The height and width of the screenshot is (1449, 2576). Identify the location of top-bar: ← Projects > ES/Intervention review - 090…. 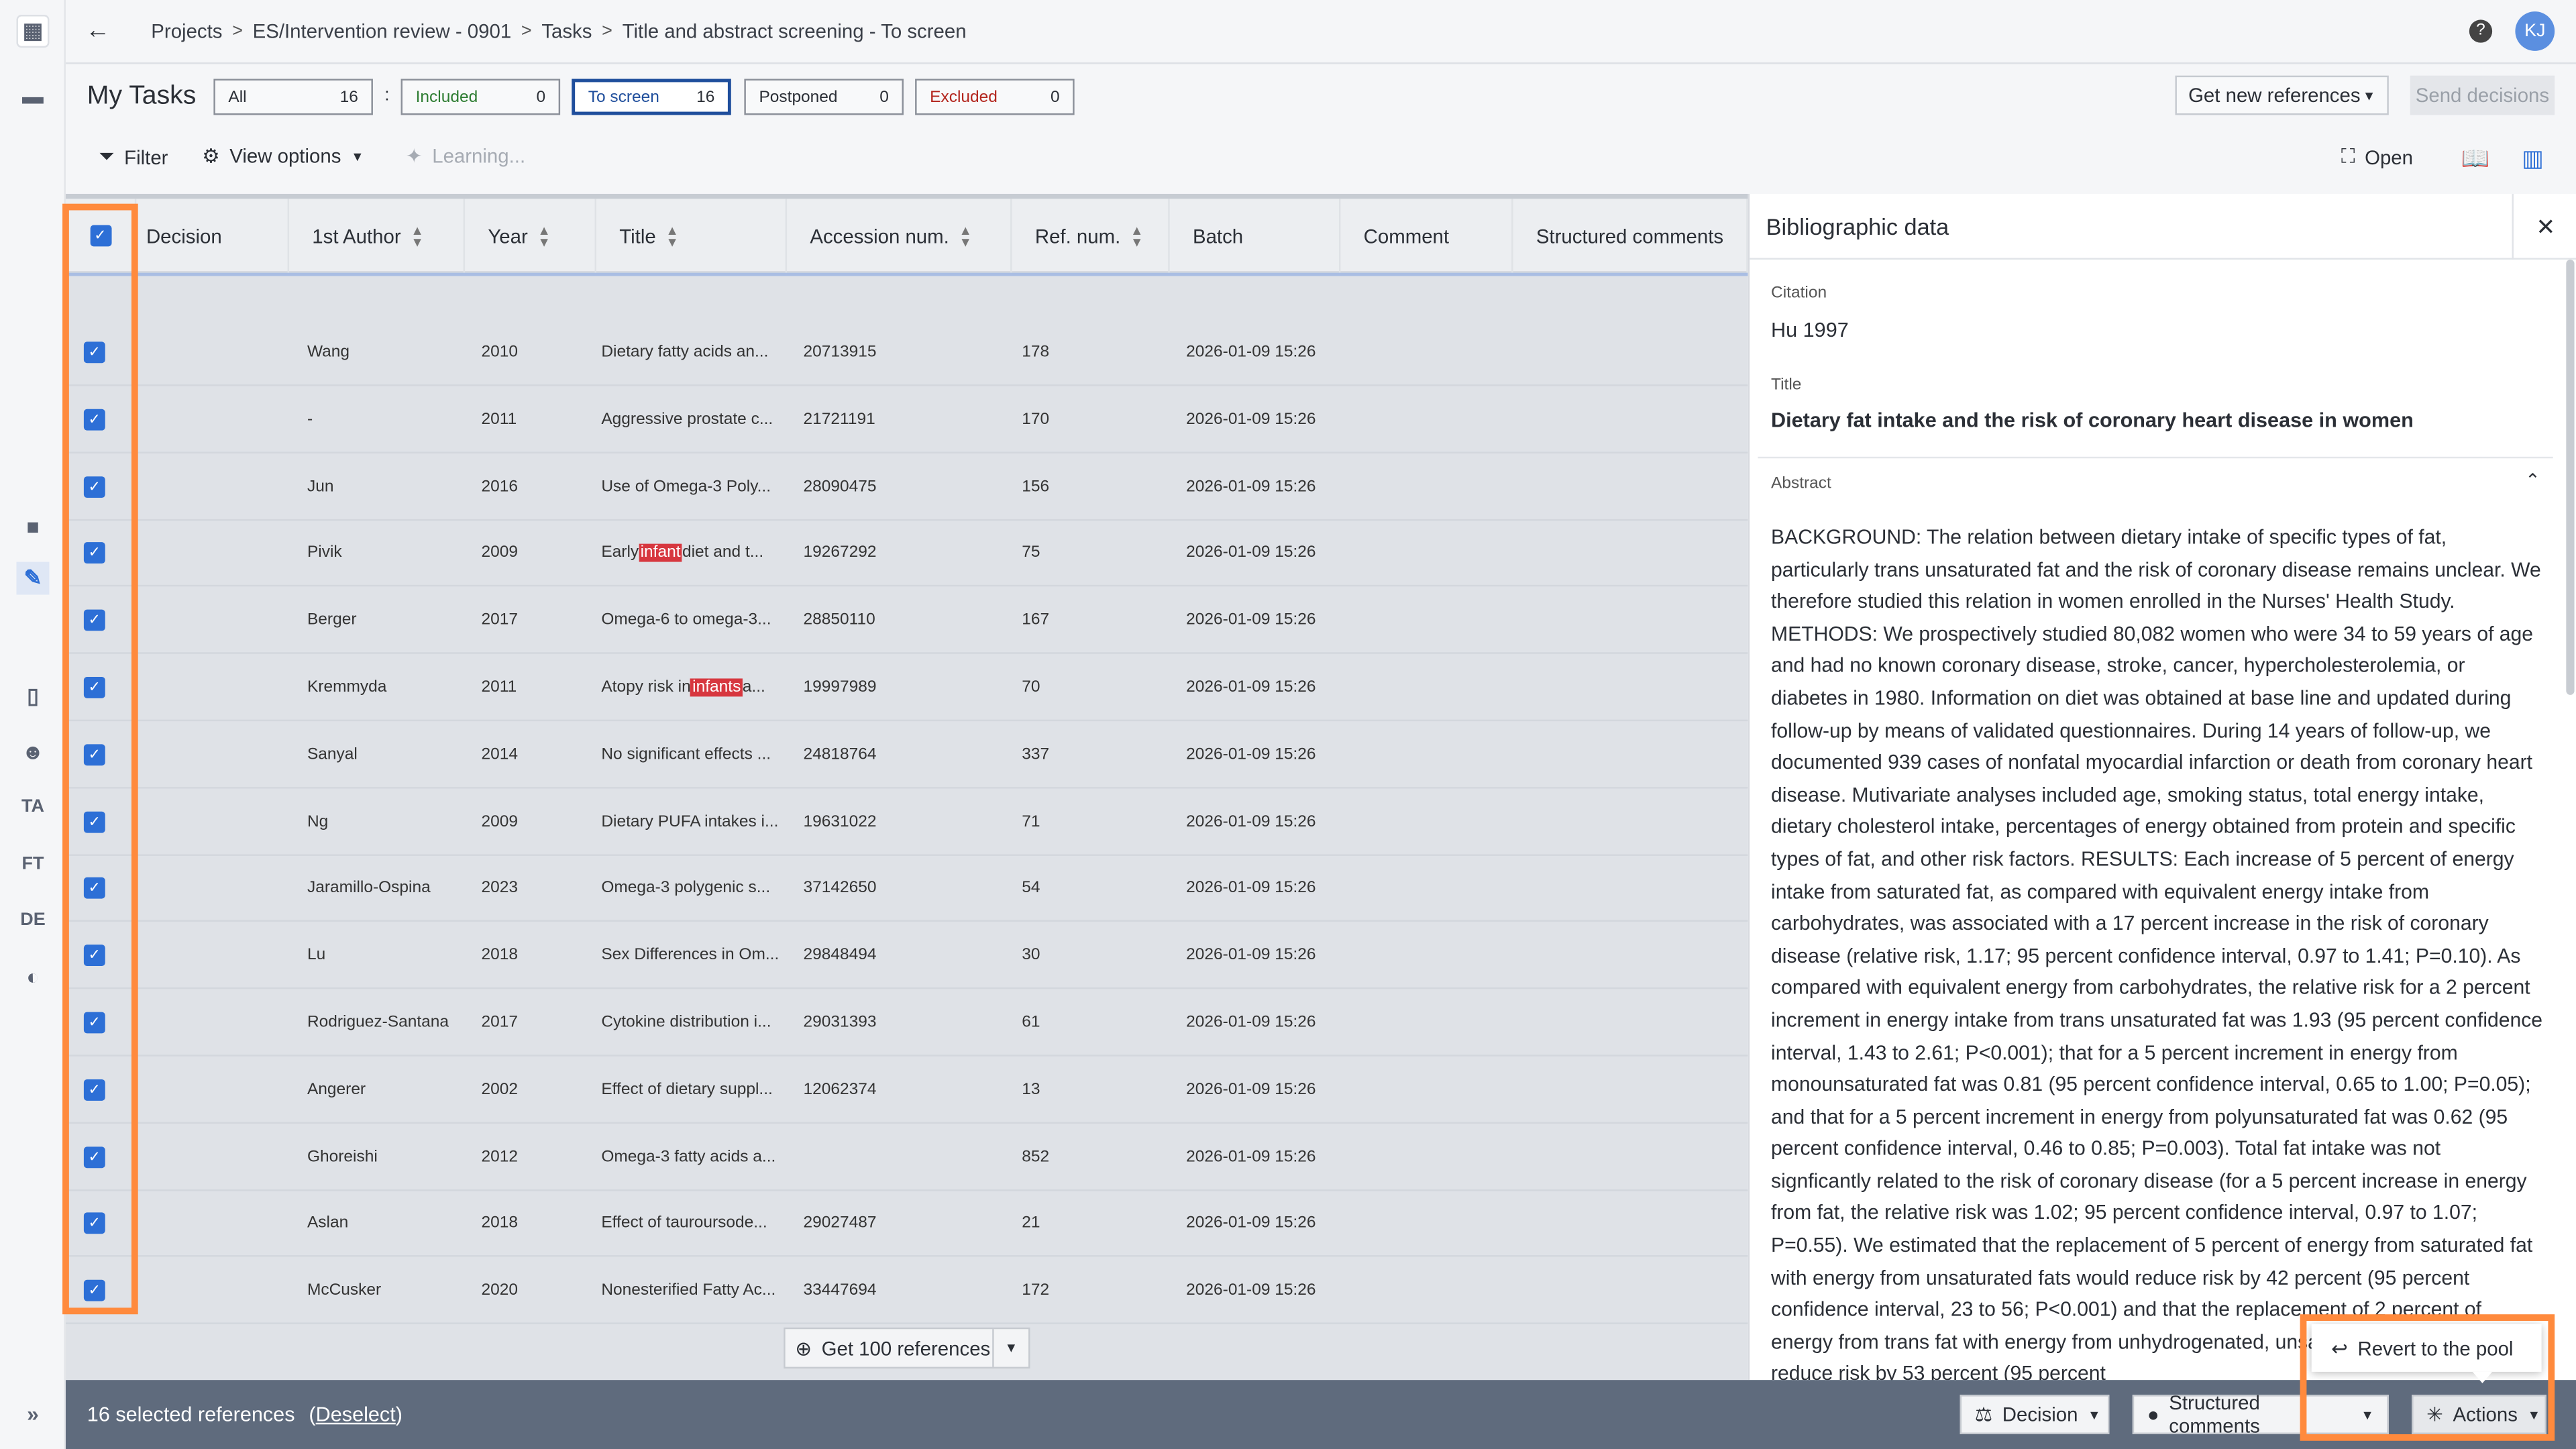
(1320, 32).